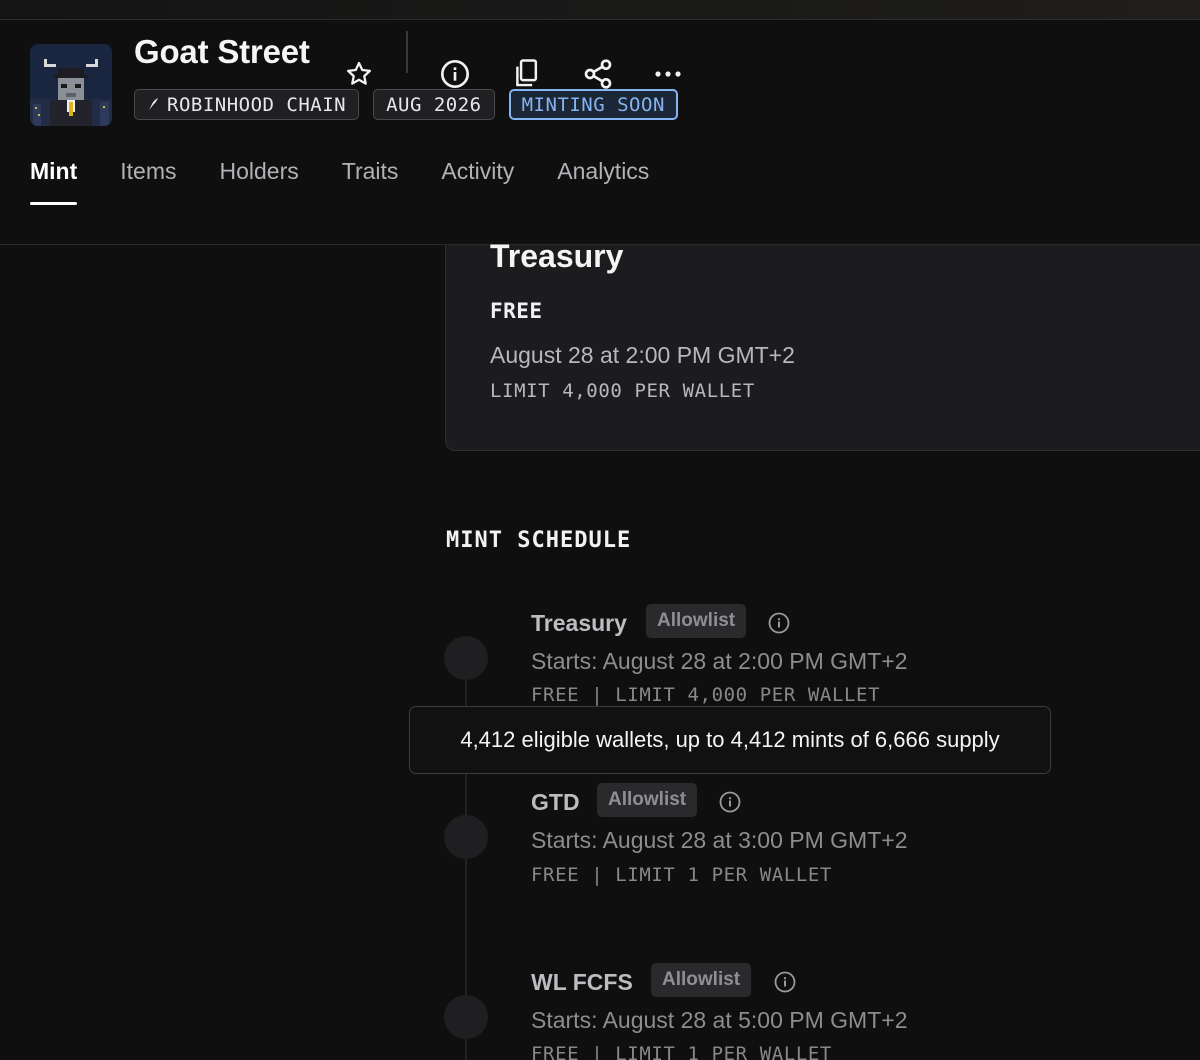  What do you see at coordinates (598, 74) in the screenshot?
I see `share-icon` at bounding box center [598, 74].